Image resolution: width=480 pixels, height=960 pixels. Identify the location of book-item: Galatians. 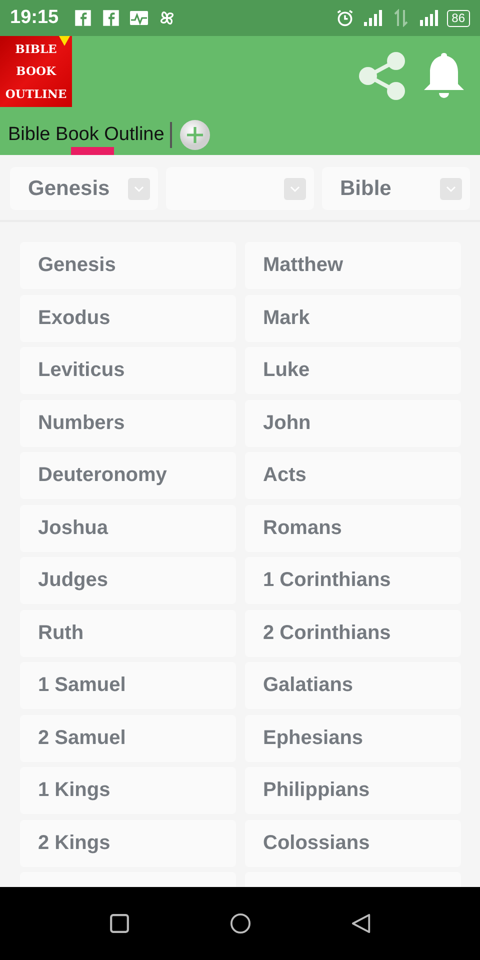
(353, 685).